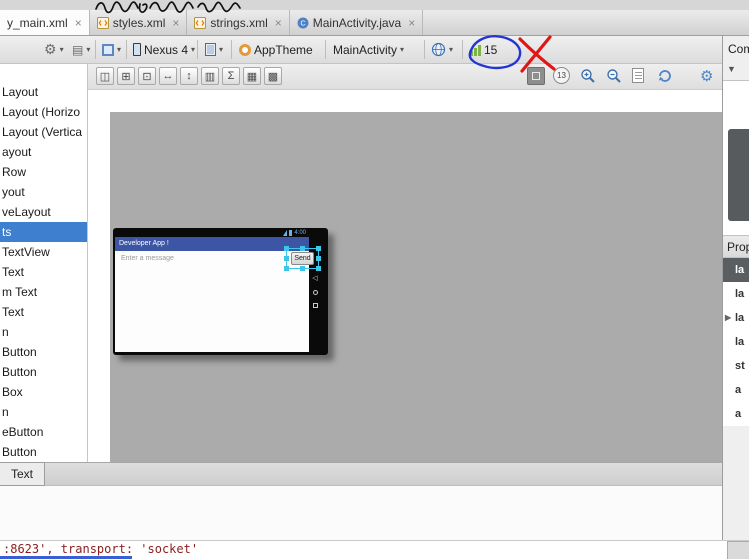 The width and height of the screenshot is (749, 559). Describe the element at coordinates (168, 76) in the screenshot. I see `canvas-option-icon: ↔` at that location.